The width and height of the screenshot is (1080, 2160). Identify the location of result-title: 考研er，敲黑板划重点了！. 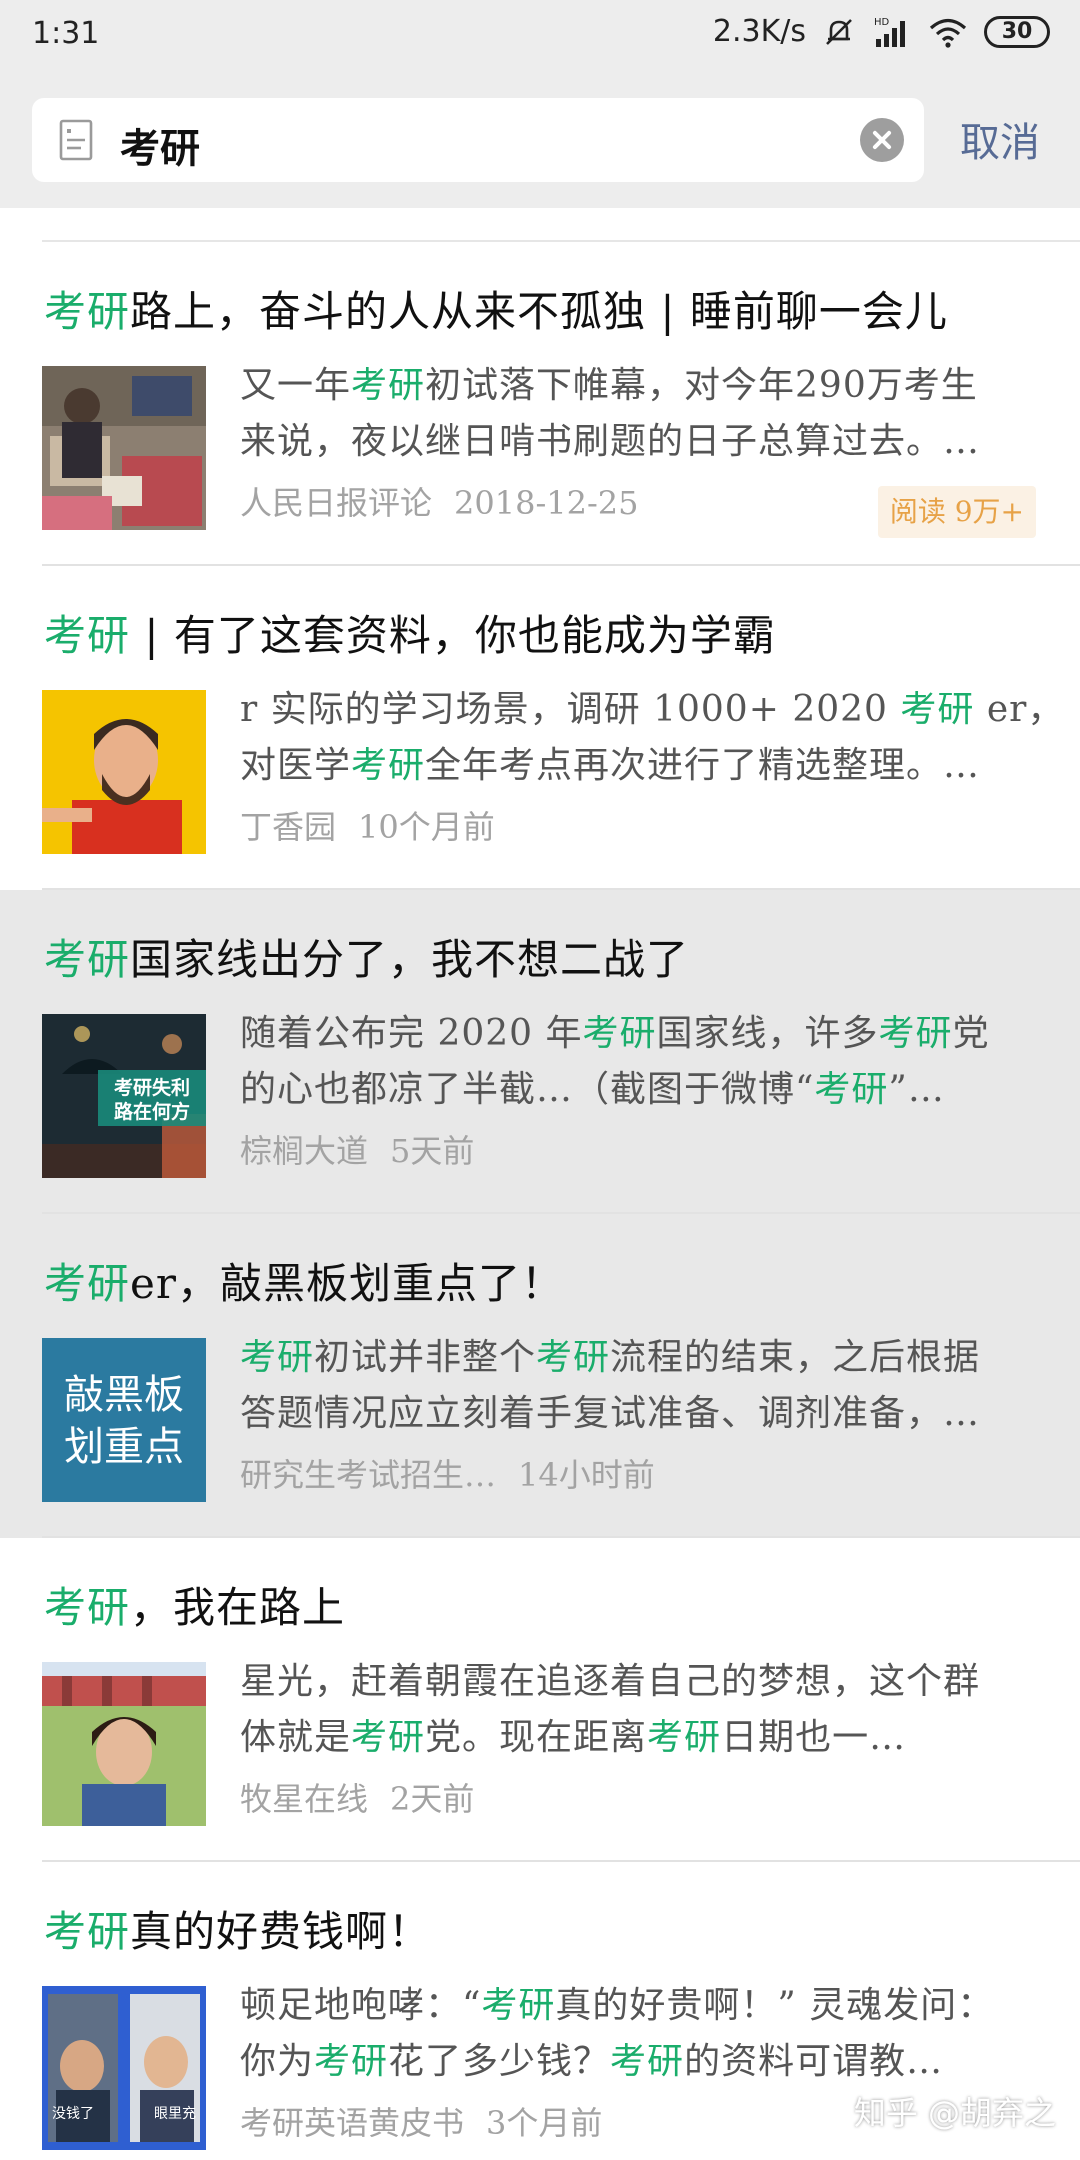
(304, 1280).